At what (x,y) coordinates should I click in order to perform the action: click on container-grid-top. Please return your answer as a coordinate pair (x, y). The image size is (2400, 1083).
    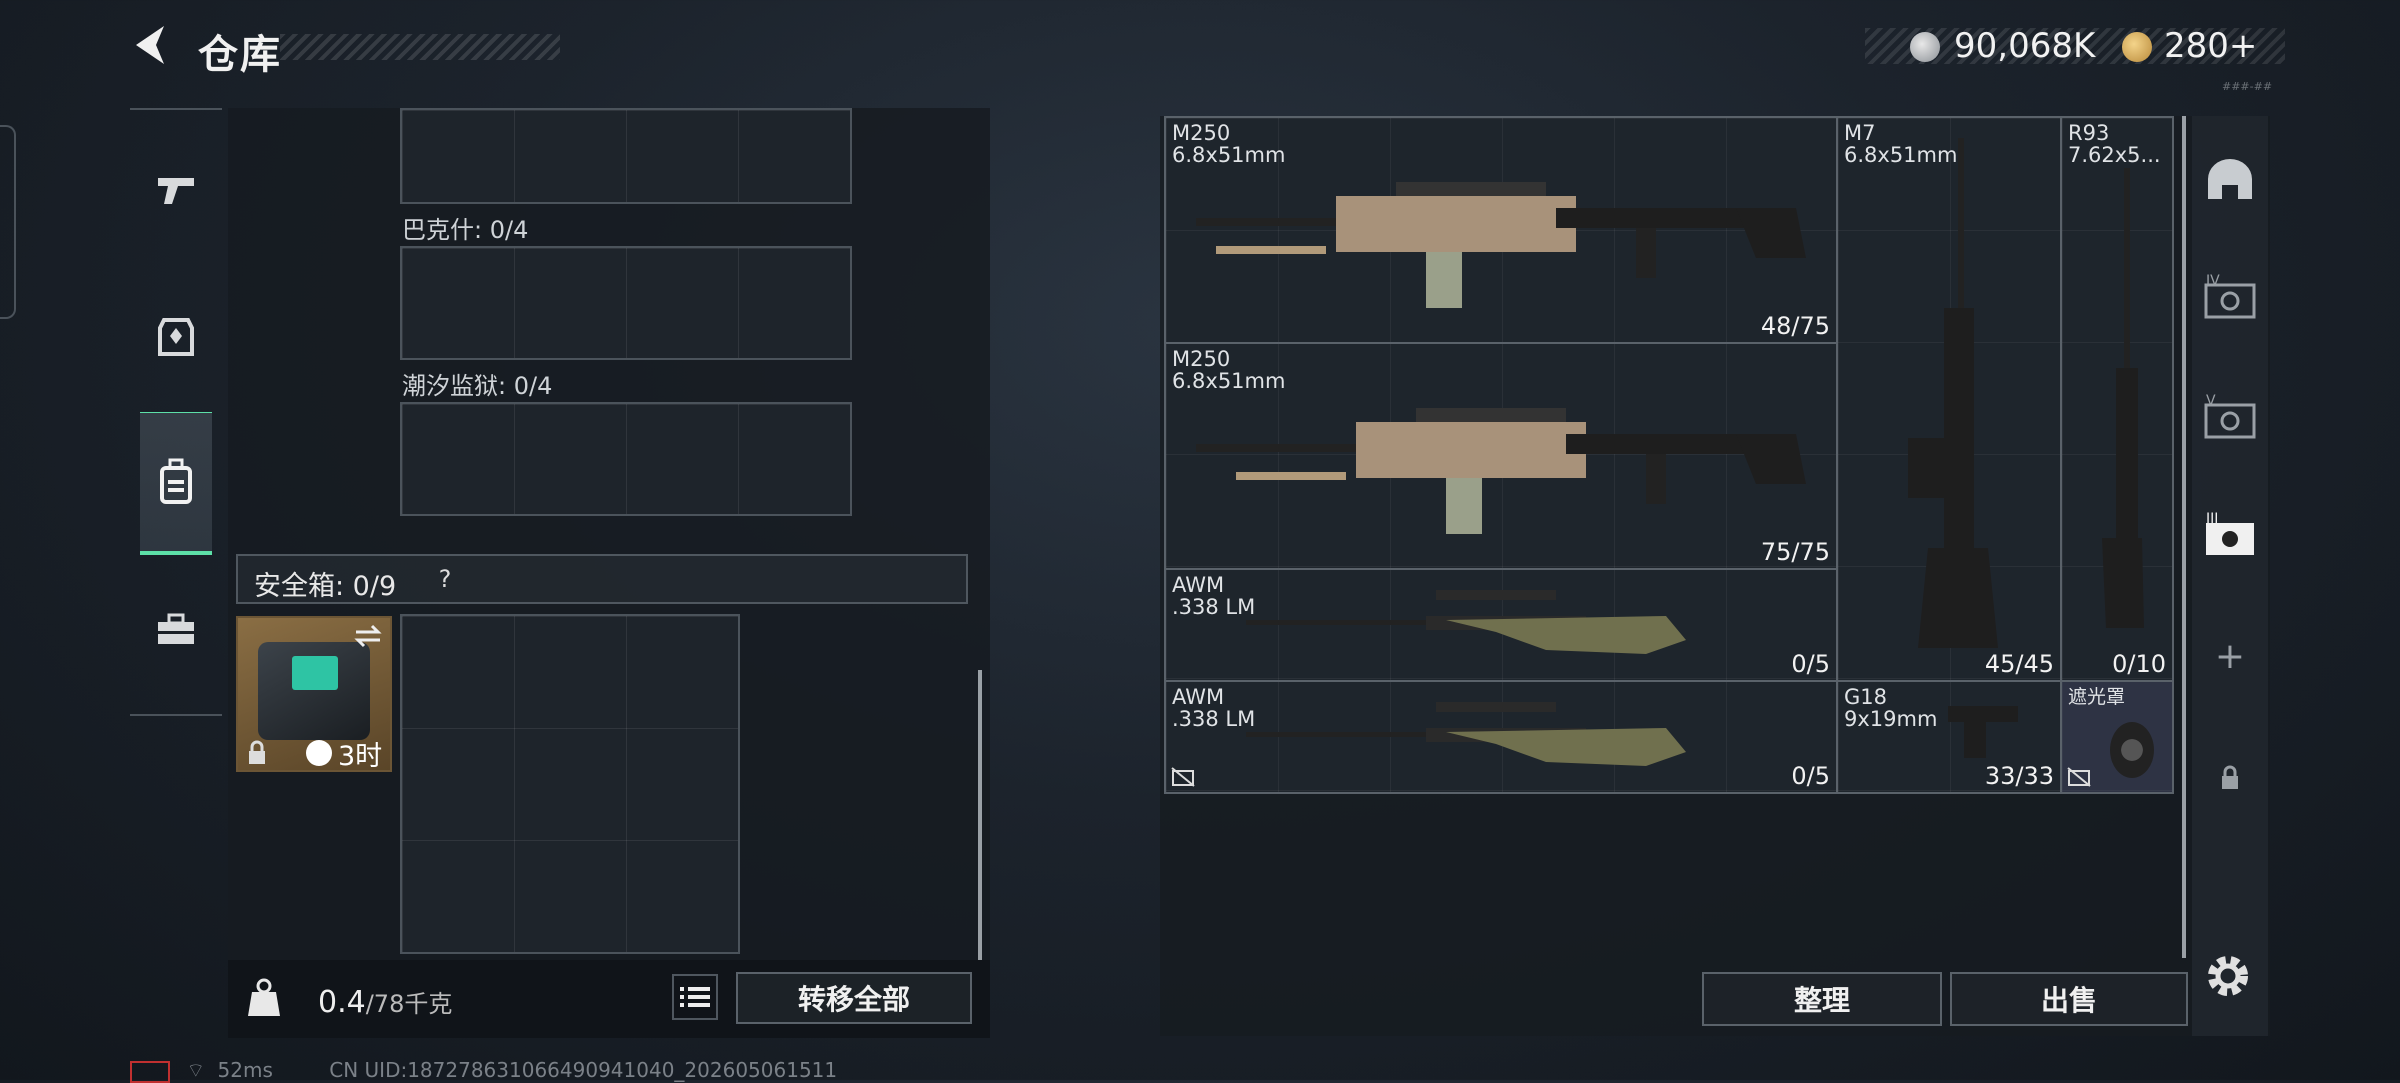
    Looking at the image, I should click on (626, 156).